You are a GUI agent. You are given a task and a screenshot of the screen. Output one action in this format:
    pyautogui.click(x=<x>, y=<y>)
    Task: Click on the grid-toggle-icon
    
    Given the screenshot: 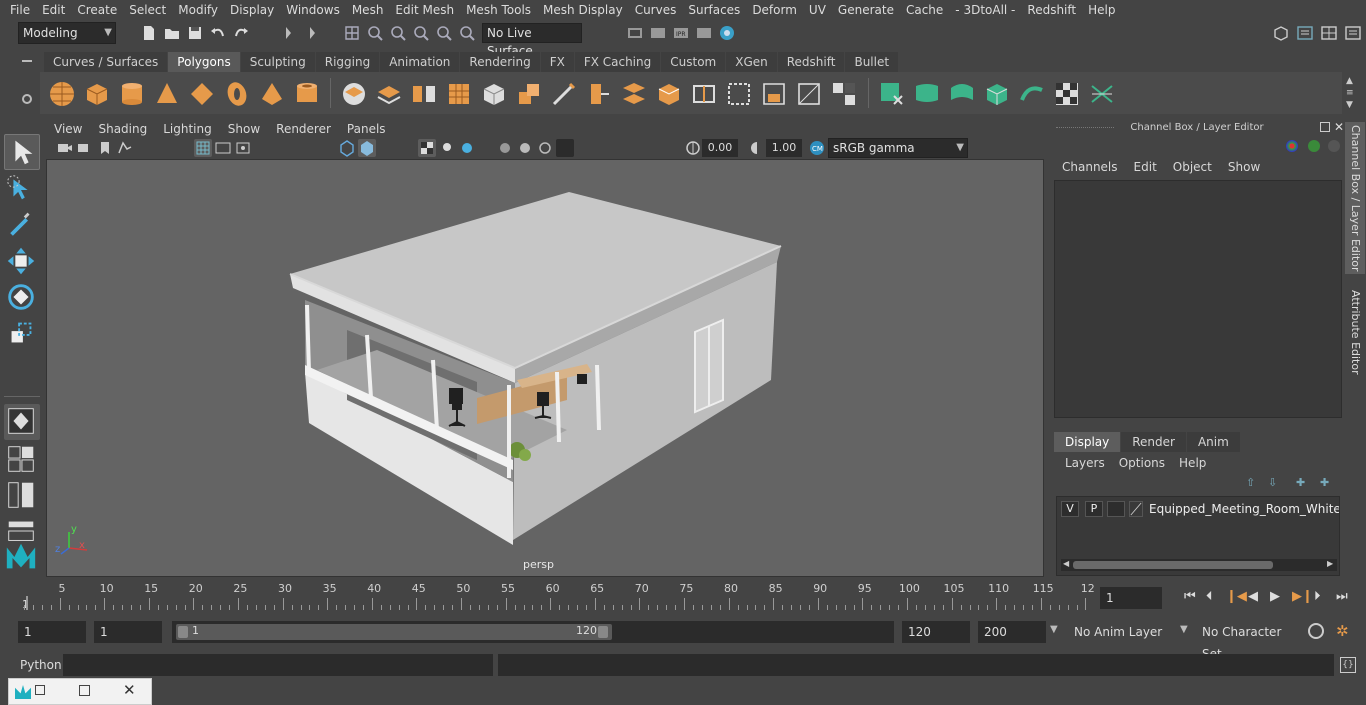 What is the action you would take?
    pyautogui.click(x=203, y=148)
    